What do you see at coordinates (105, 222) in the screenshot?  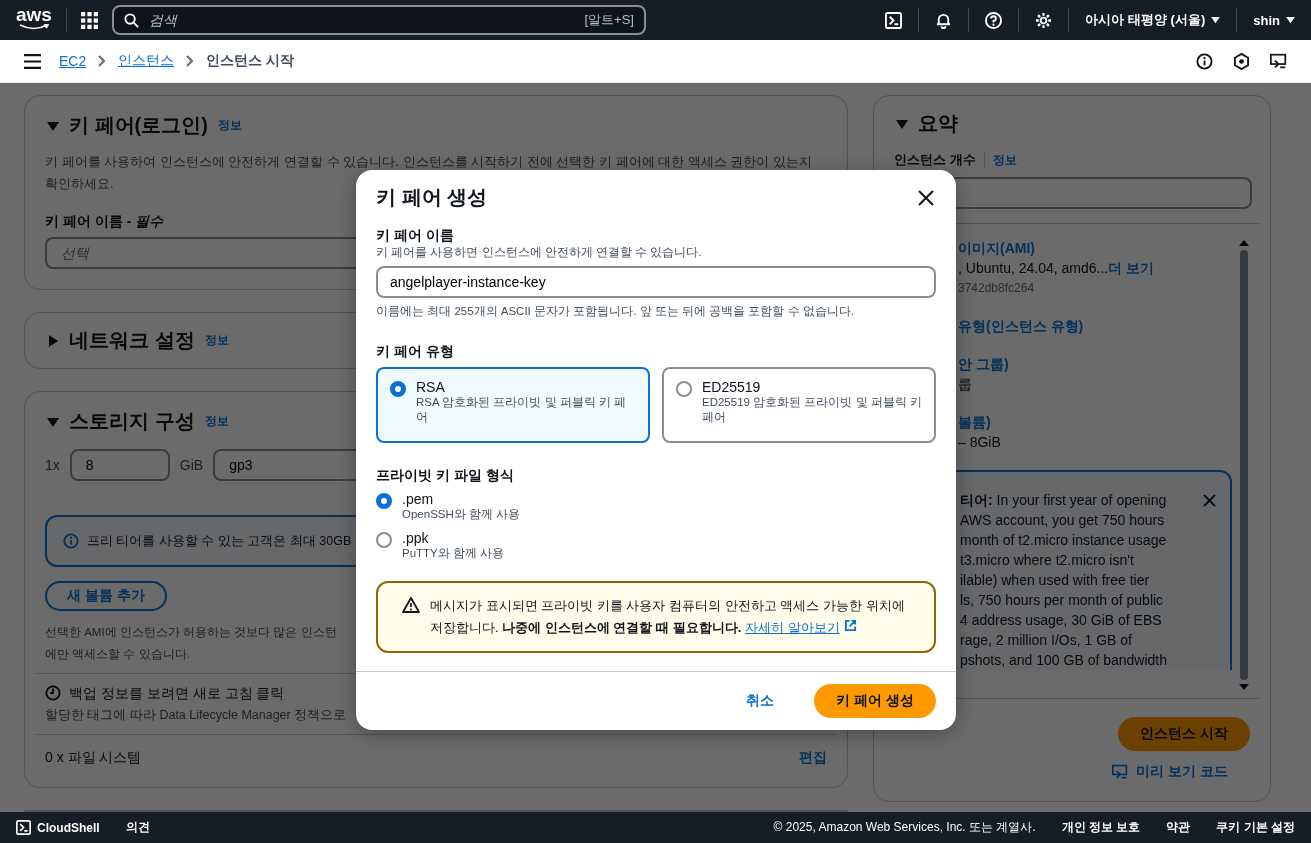 I see `field-label: 키 페어 이름 - 필수` at bounding box center [105, 222].